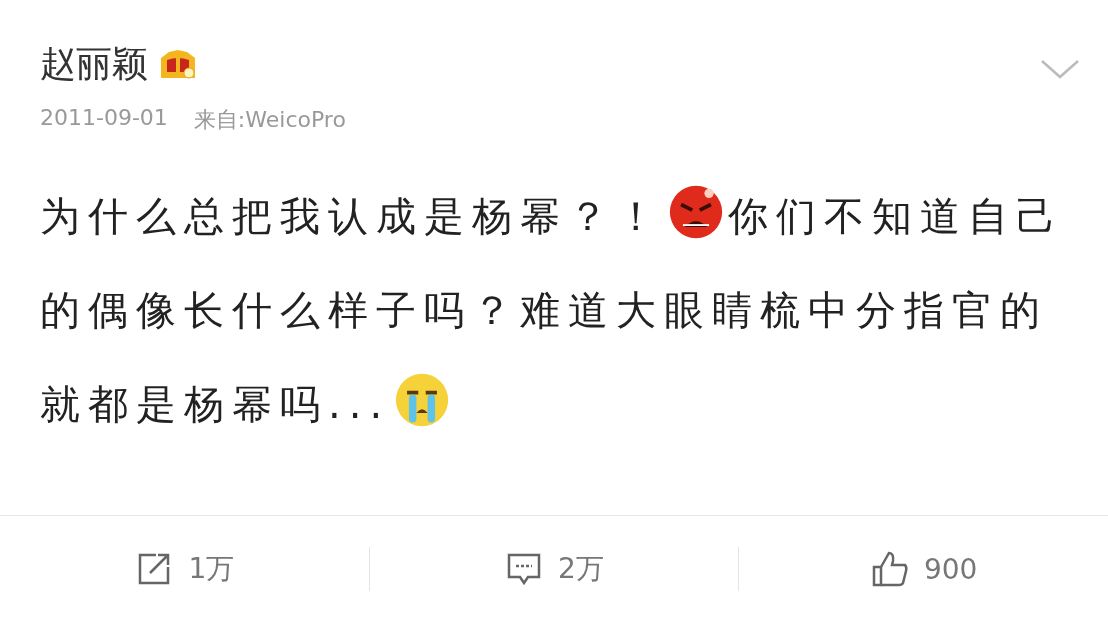 This screenshot has width=1108, height=622. Describe the element at coordinates (422, 400) in the screenshot. I see `crying-face-icon` at that location.